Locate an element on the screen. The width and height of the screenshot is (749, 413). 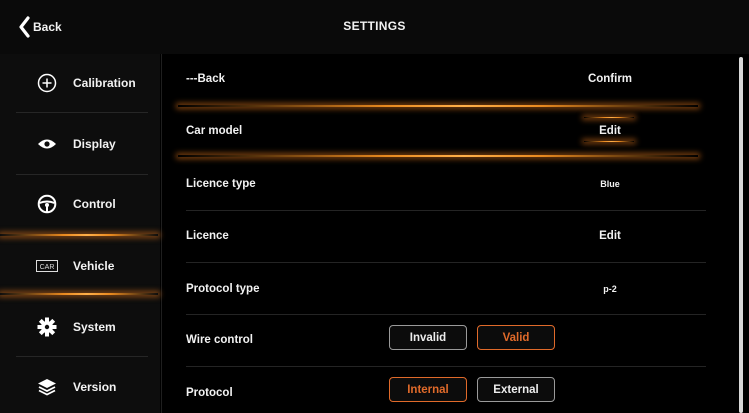
page-title: SETTINGS is located at coordinates (374, 26).